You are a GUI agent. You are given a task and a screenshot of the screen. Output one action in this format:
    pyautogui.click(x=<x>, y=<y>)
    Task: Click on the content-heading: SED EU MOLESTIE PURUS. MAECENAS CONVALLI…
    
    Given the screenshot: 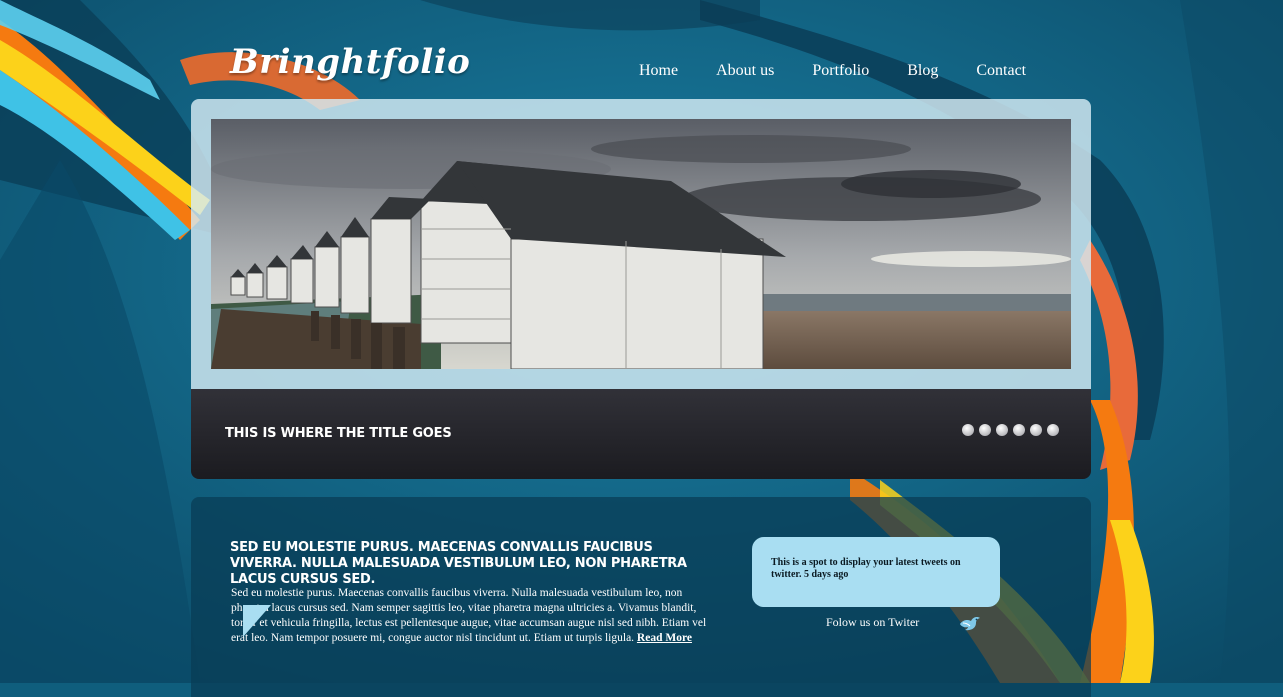 What is the action you would take?
    pyautogui.click(x=458, y=563)
    